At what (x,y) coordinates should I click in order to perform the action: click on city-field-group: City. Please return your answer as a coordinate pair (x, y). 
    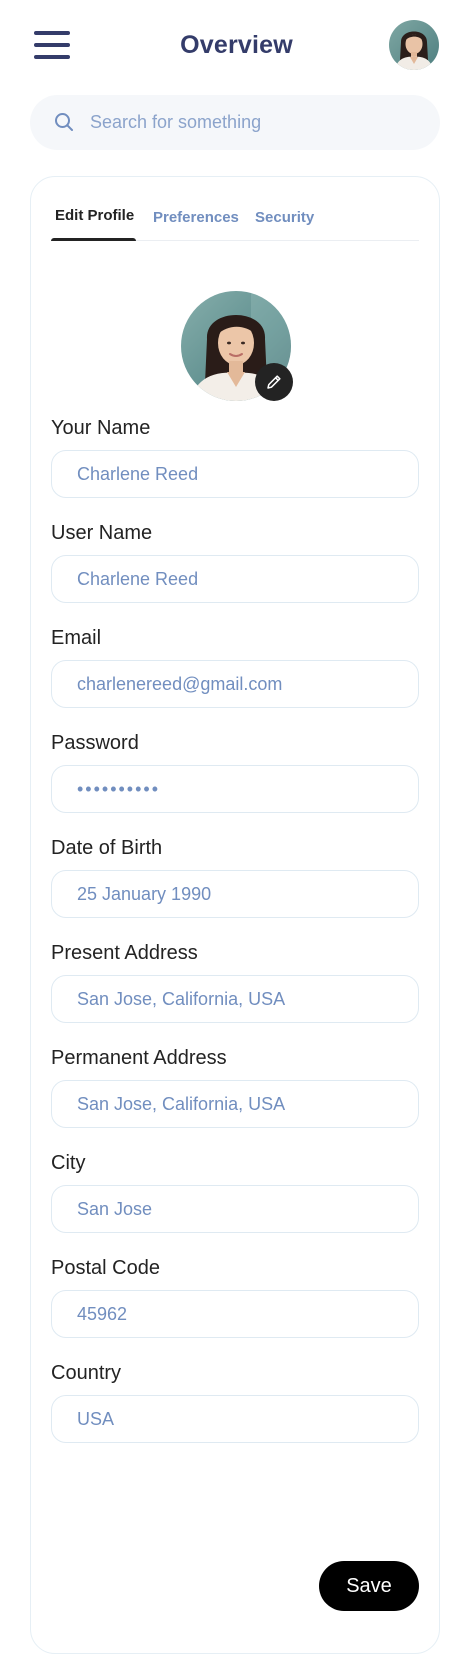
    Looking at the image, I should click on (235, 1191).